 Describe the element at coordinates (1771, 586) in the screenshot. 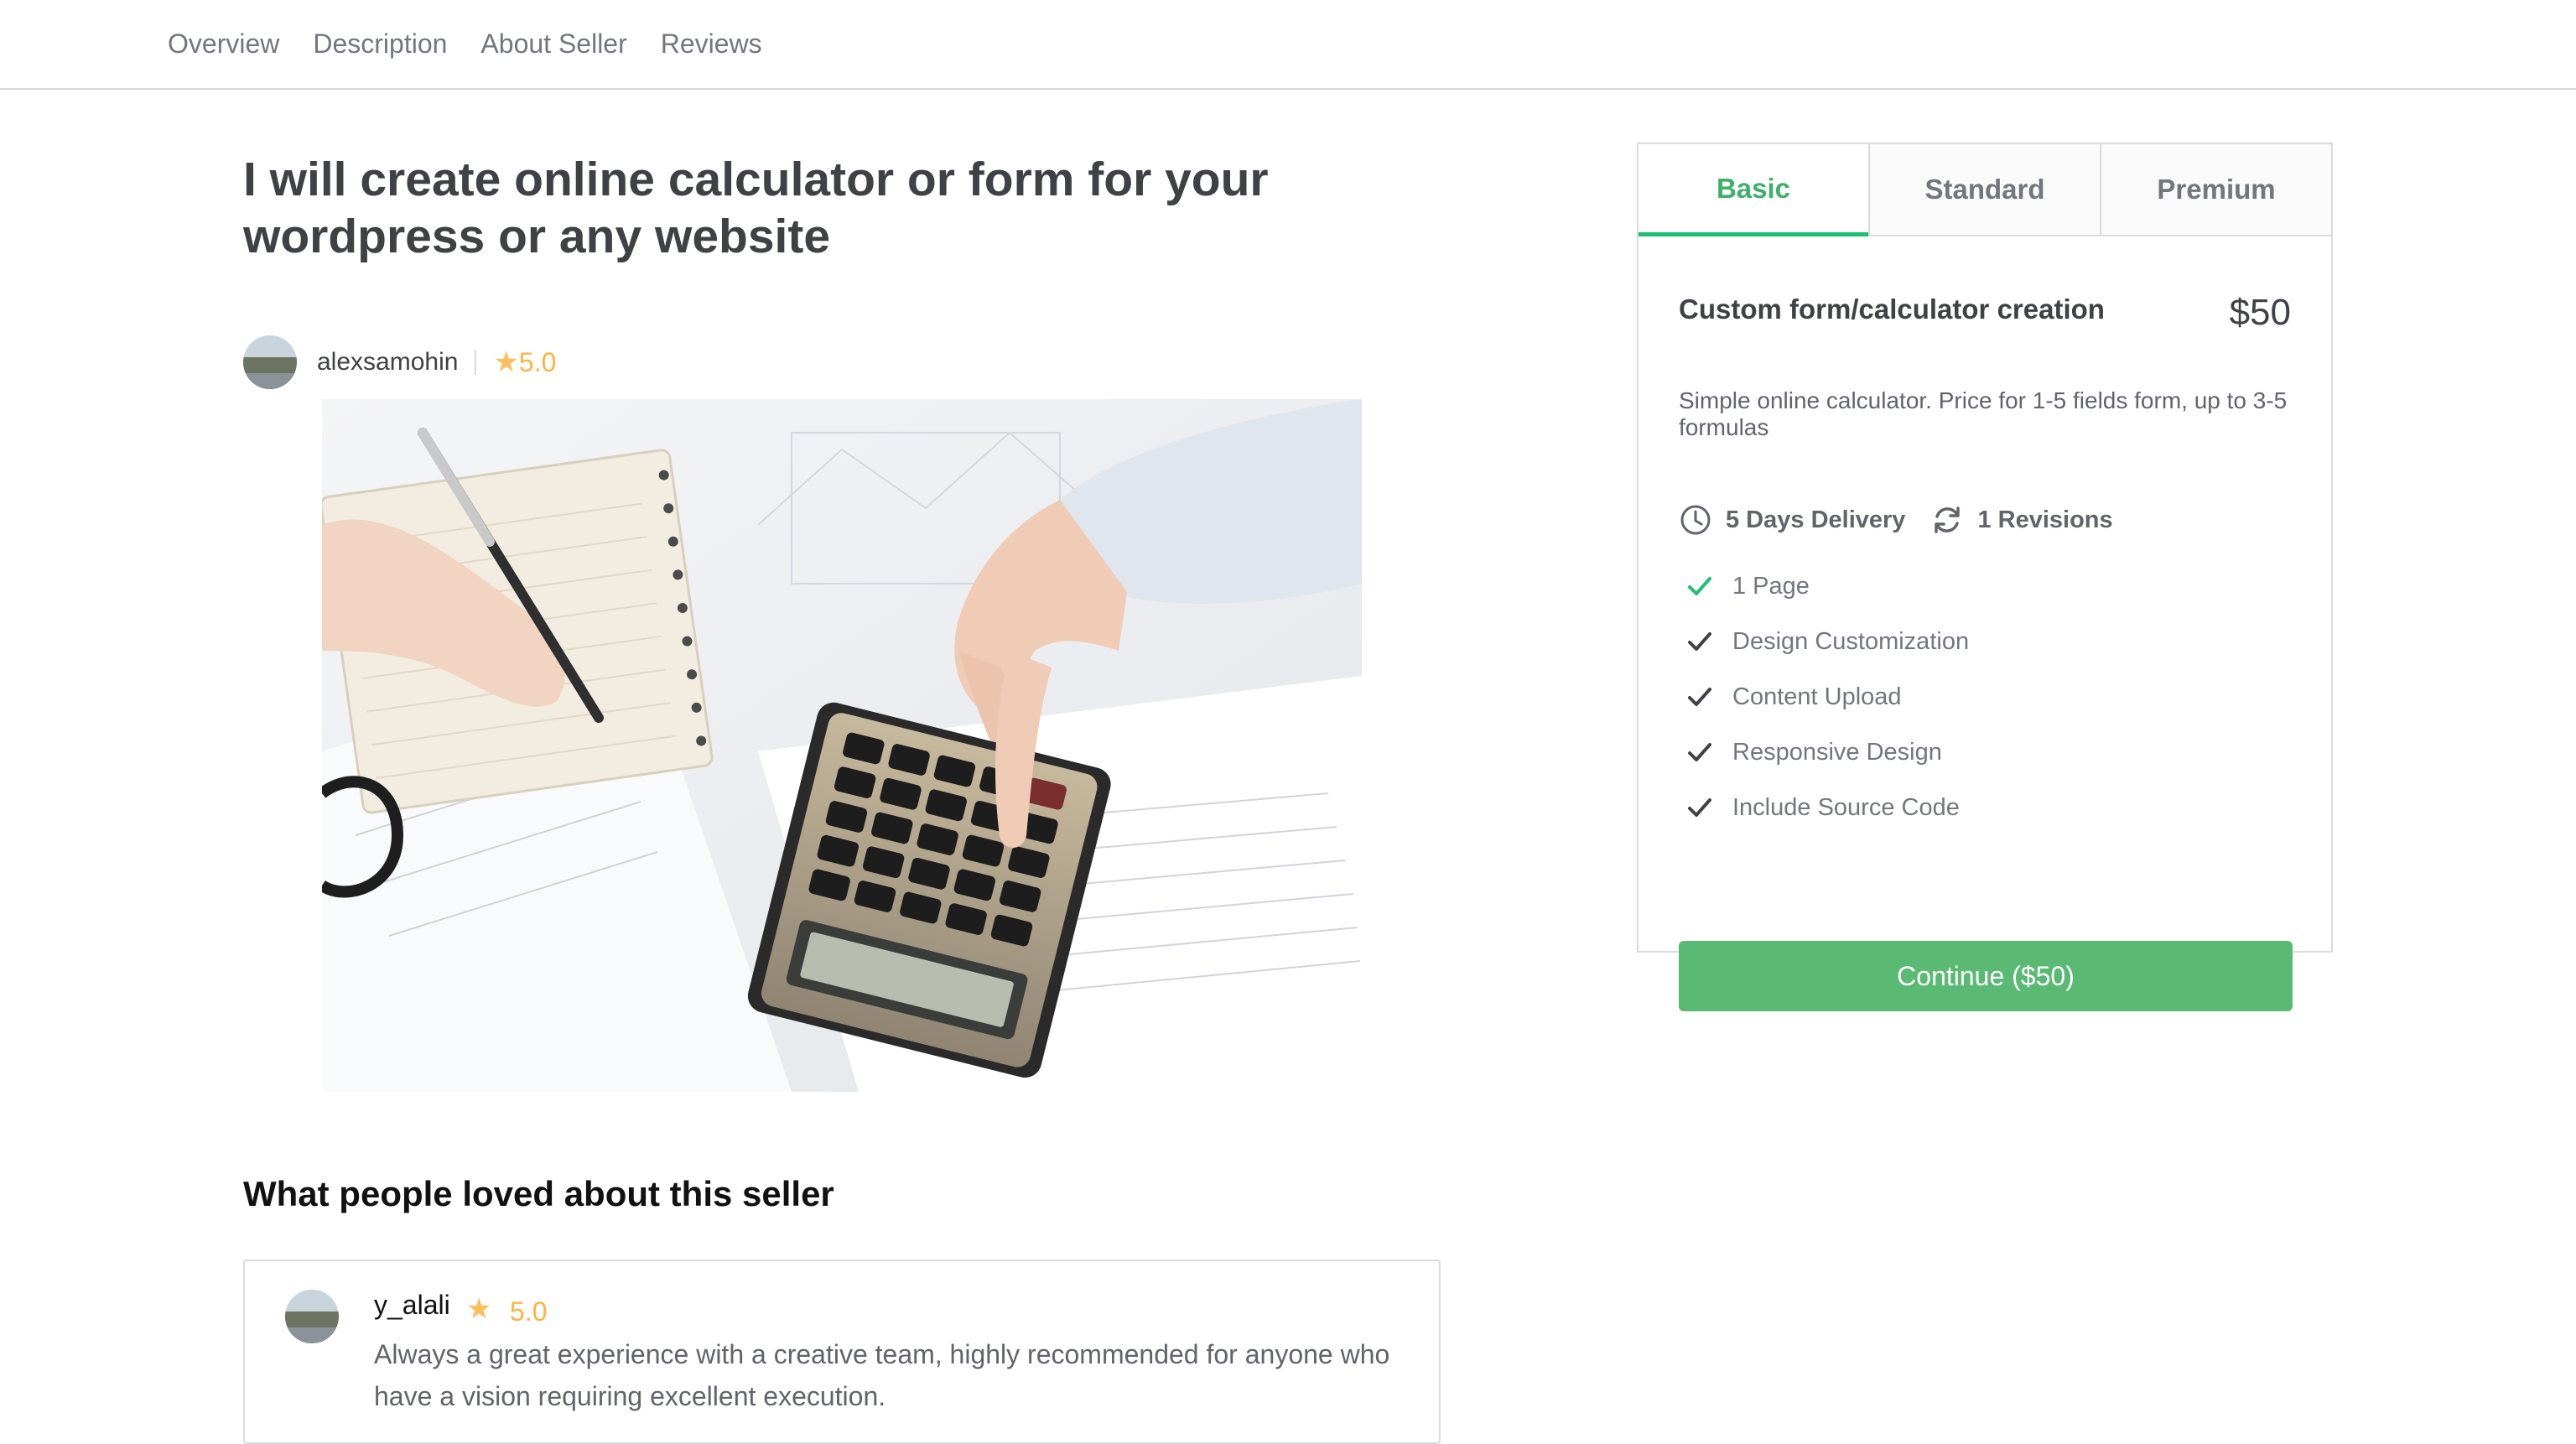

I see `feature-label: 1 Page` at that location.